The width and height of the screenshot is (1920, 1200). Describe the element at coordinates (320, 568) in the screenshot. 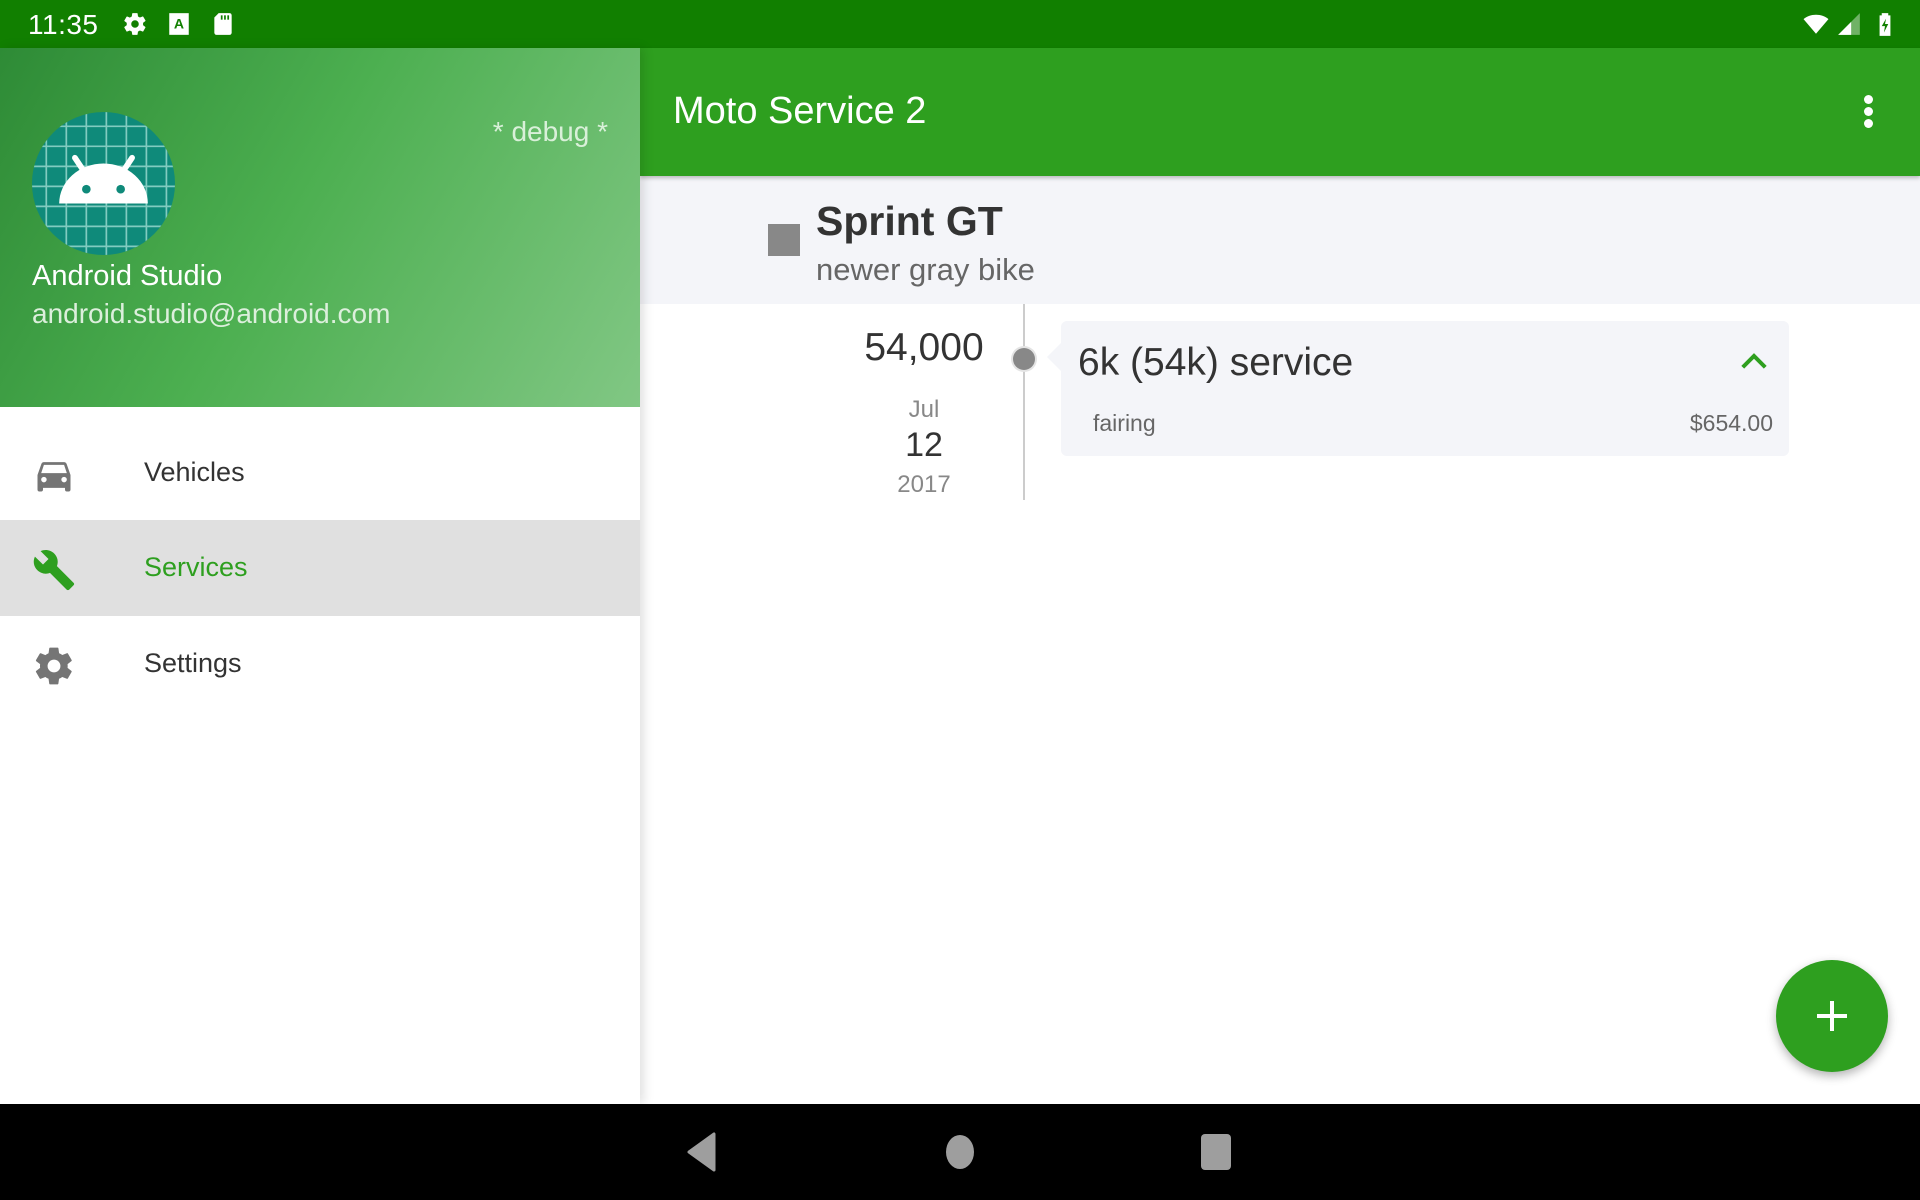

I see `drawer-item-services: Services` at that location.